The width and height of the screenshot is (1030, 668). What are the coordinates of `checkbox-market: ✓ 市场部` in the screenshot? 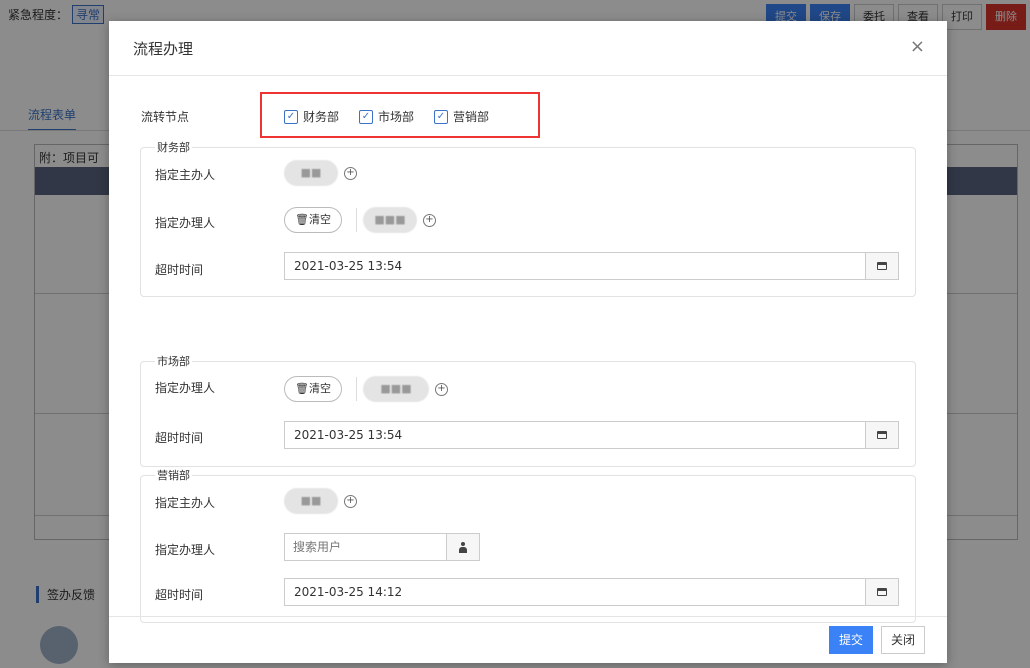 It's located at (386, 116).